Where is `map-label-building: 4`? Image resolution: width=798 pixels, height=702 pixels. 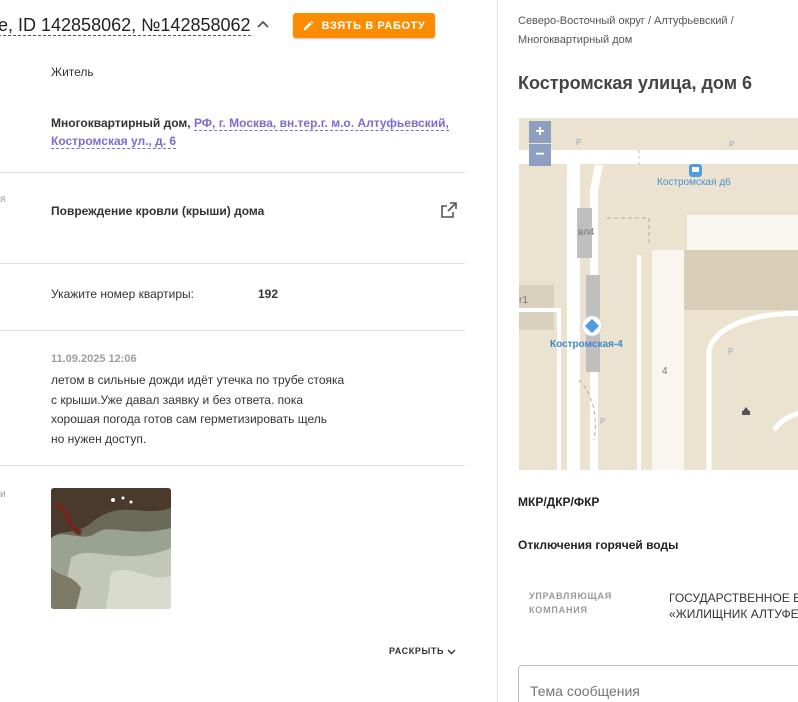 map-label-building: 4 is located at coordinates (665, 371).